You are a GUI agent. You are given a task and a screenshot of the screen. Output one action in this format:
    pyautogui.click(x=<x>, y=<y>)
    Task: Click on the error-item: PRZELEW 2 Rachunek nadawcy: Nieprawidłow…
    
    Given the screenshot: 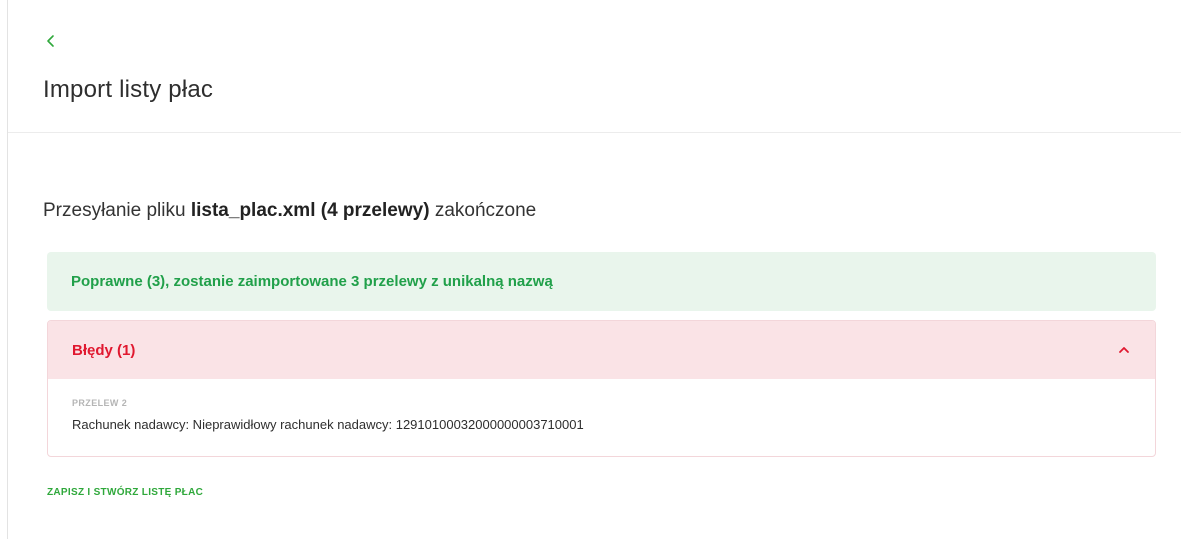 What is the action you would take?
    pyautogui.click(x=601, y=405)
    